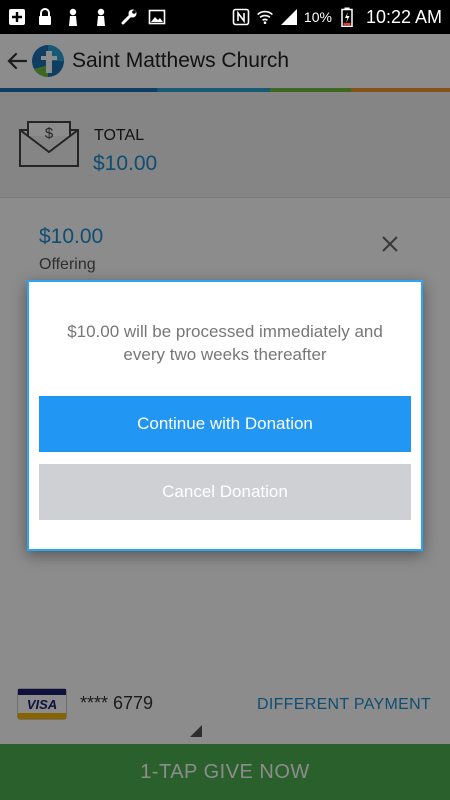 Image resolution: width=450 pixels, height=800 pixels. What do you see at coordinates (317, 17) in the screenshot?
I see `battery-percent: 10%` at bounding box center [317, 17].